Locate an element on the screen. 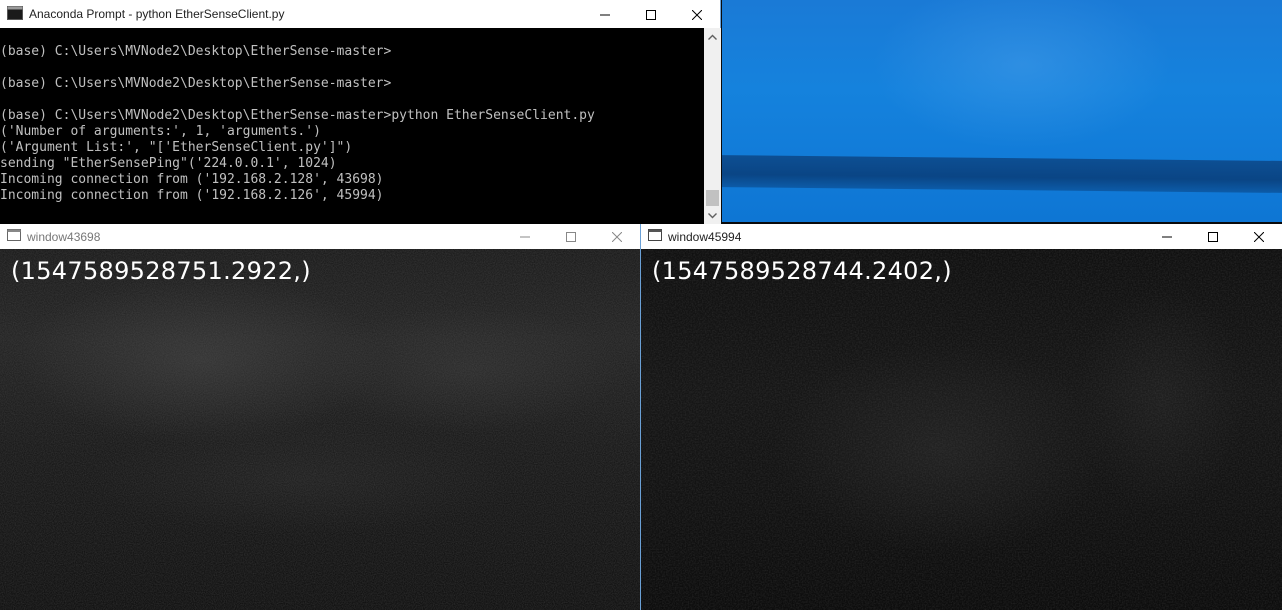 The height and width of the screenshot is (610, 1282). console-scrollbar is located at coordinates (712, 126).